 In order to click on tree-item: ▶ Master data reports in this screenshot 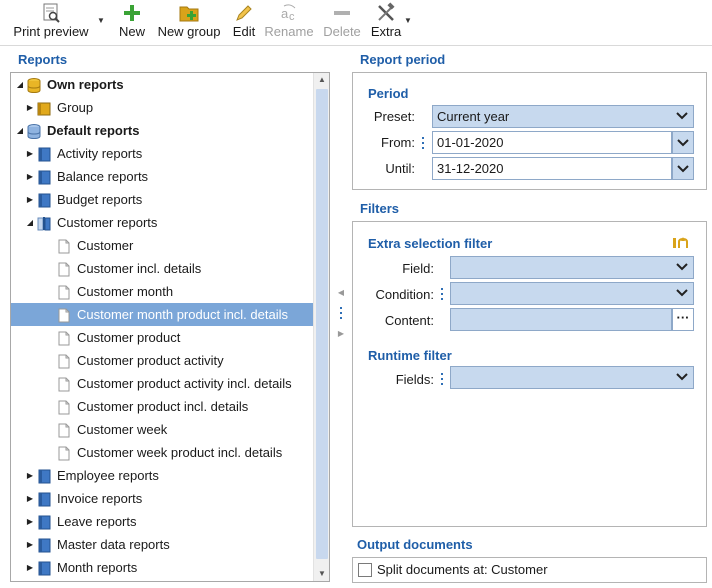, I will do `click(162, 544)`.